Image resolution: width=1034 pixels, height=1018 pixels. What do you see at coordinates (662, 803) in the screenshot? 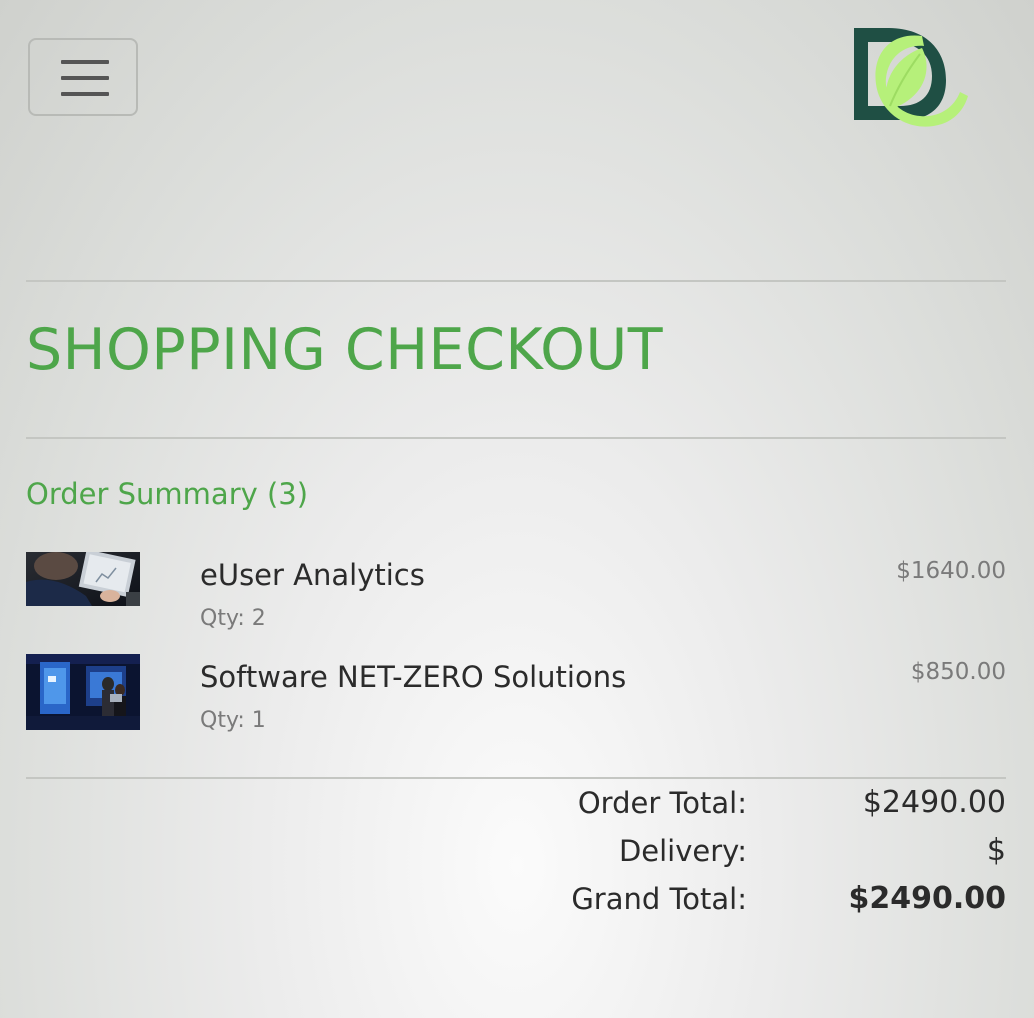
I see `order-total-label: Order Total:` at bounding box center [662, 803].